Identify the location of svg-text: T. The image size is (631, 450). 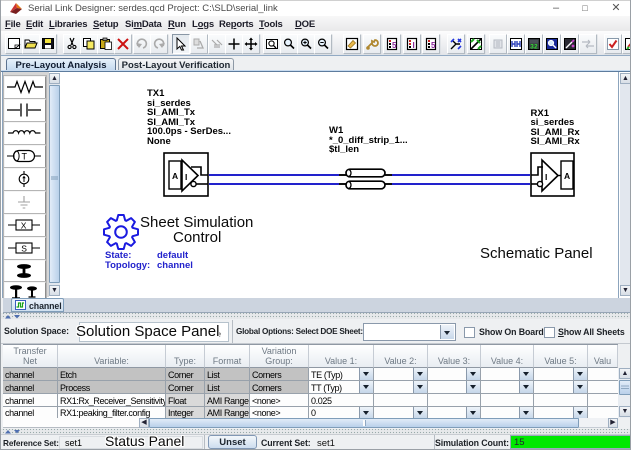
(25, 157).